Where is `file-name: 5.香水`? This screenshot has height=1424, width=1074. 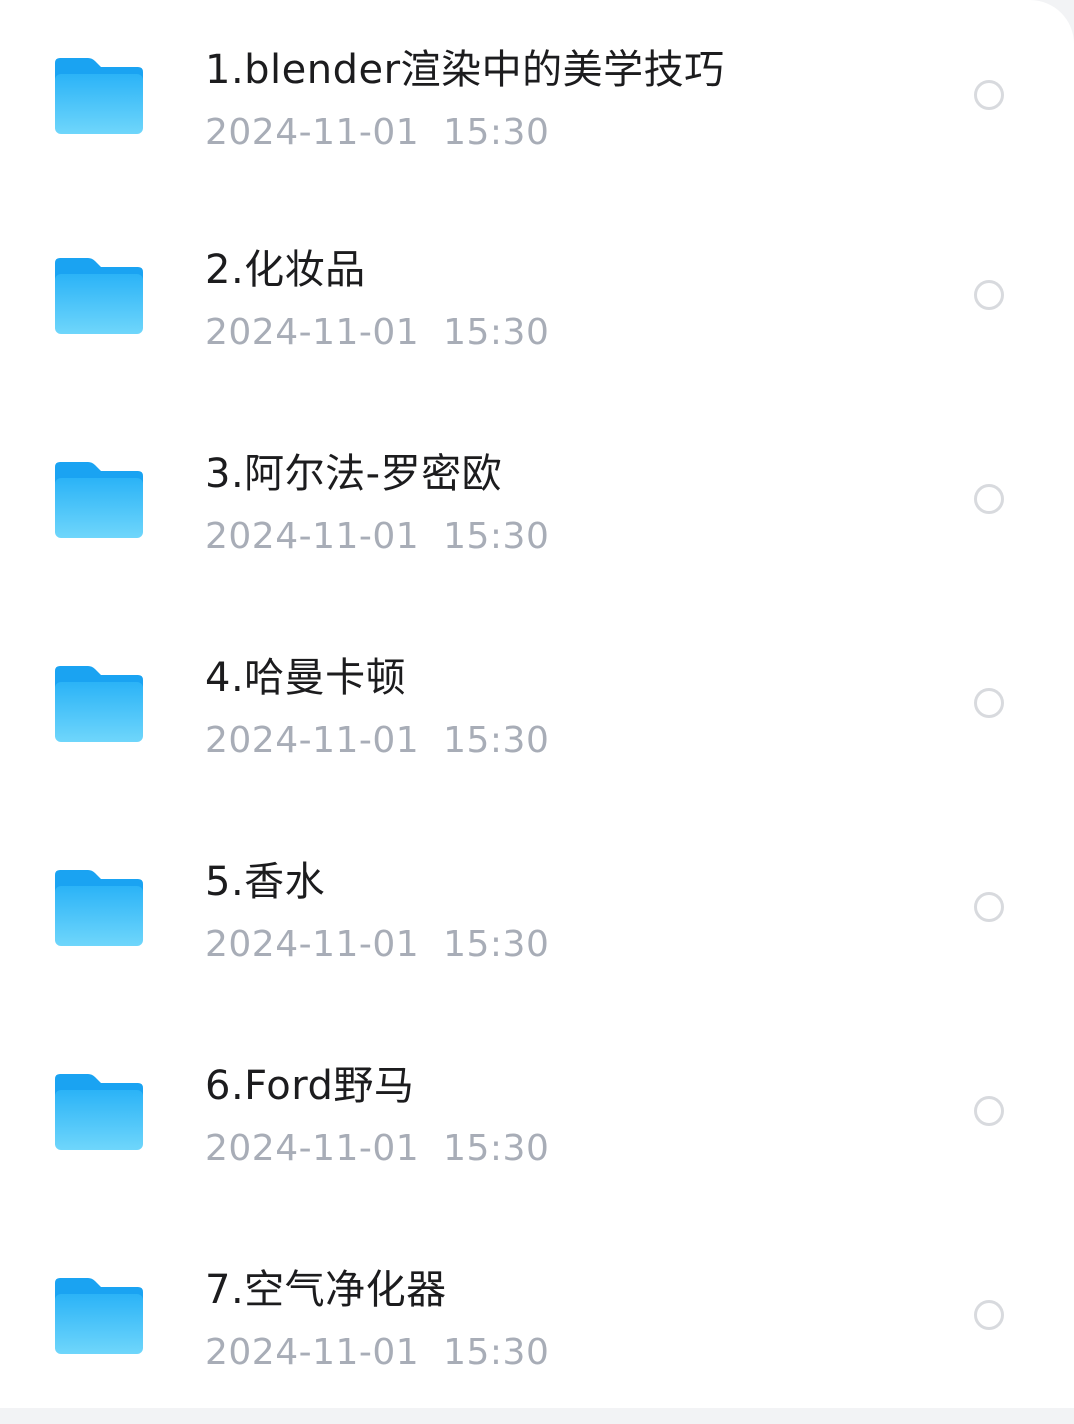 file-name: 5.香水 is located at coordinates (265, 882).